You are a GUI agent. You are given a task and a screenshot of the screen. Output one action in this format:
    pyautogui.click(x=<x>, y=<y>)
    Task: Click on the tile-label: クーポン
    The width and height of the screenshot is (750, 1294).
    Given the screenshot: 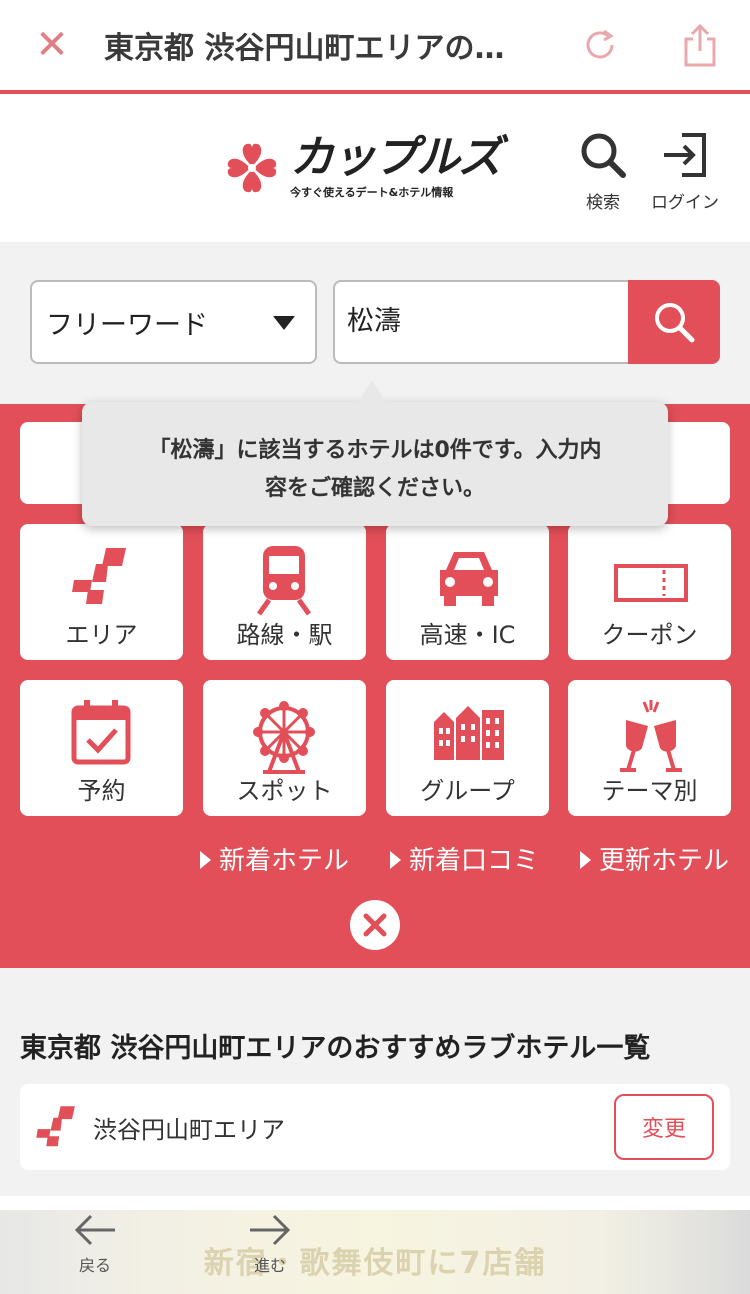 What is the action you would take?
    pyautogui.click(x=649, y=635)
    